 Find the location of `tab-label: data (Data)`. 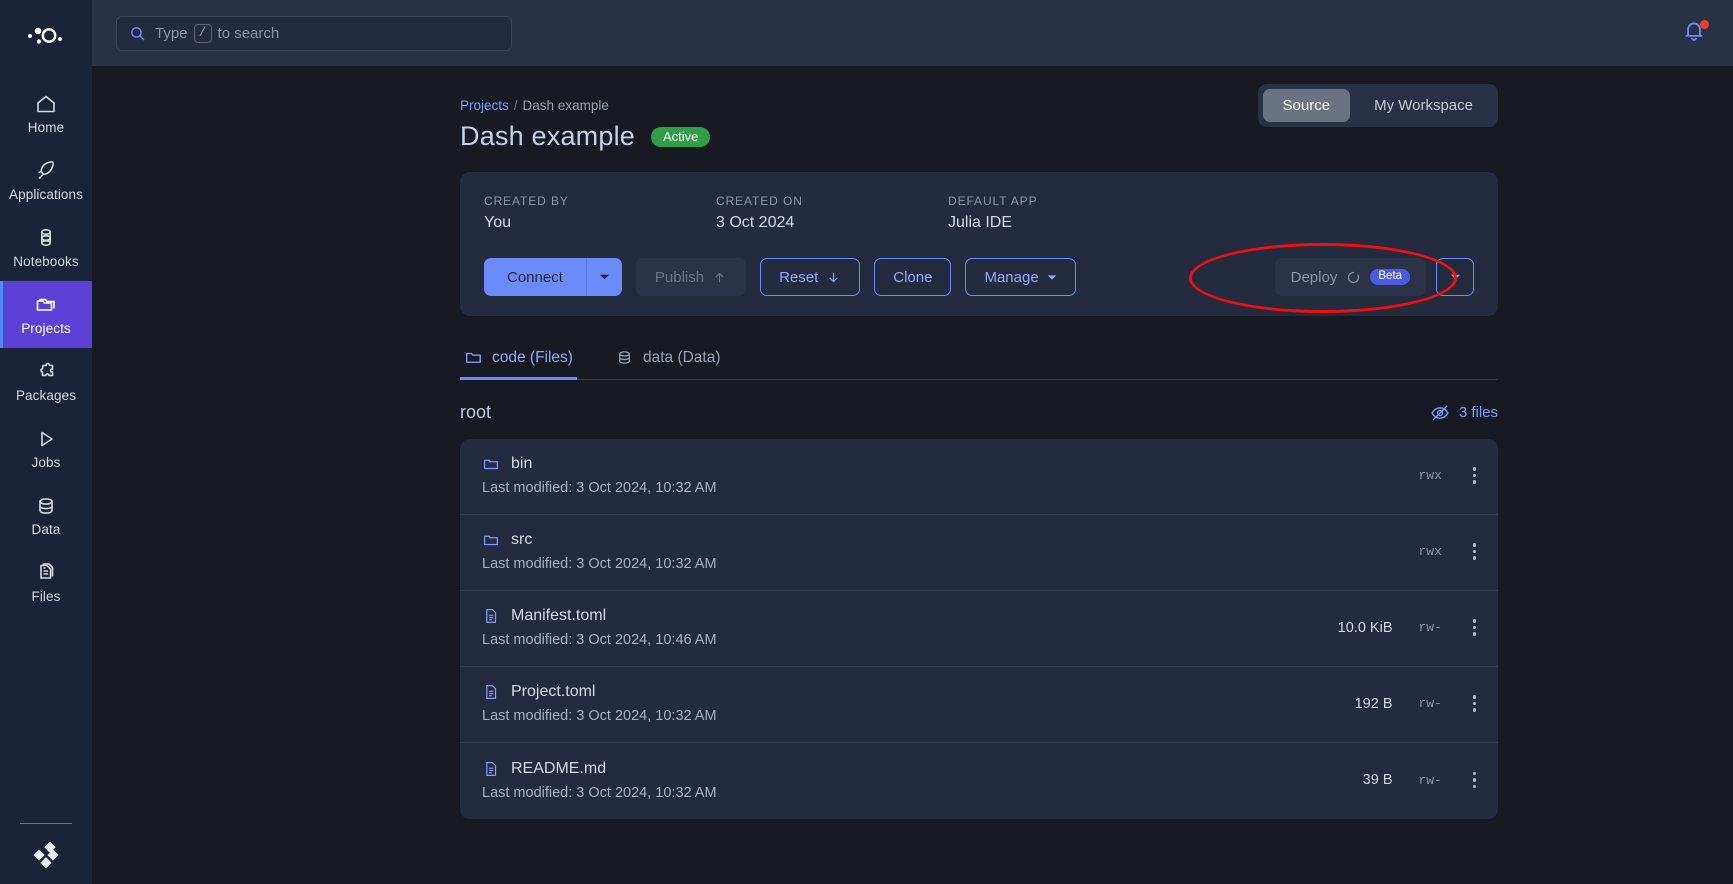

tab-label: data (Data) is located at coordinates (681, 357).